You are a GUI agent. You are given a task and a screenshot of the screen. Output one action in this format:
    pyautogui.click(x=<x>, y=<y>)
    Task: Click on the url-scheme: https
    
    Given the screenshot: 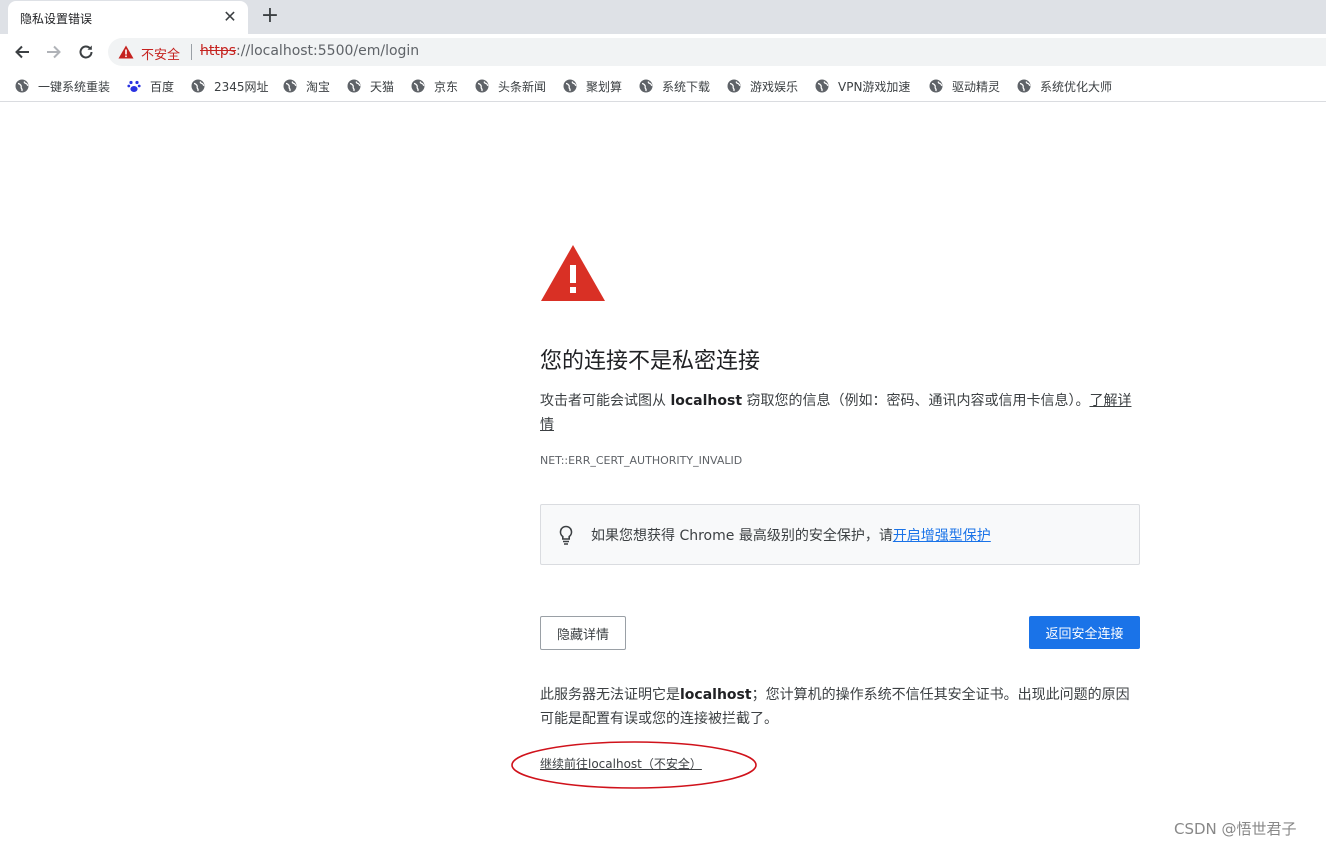 What is the action you would take?
    pyautogui.click(x=218, y=51)
    